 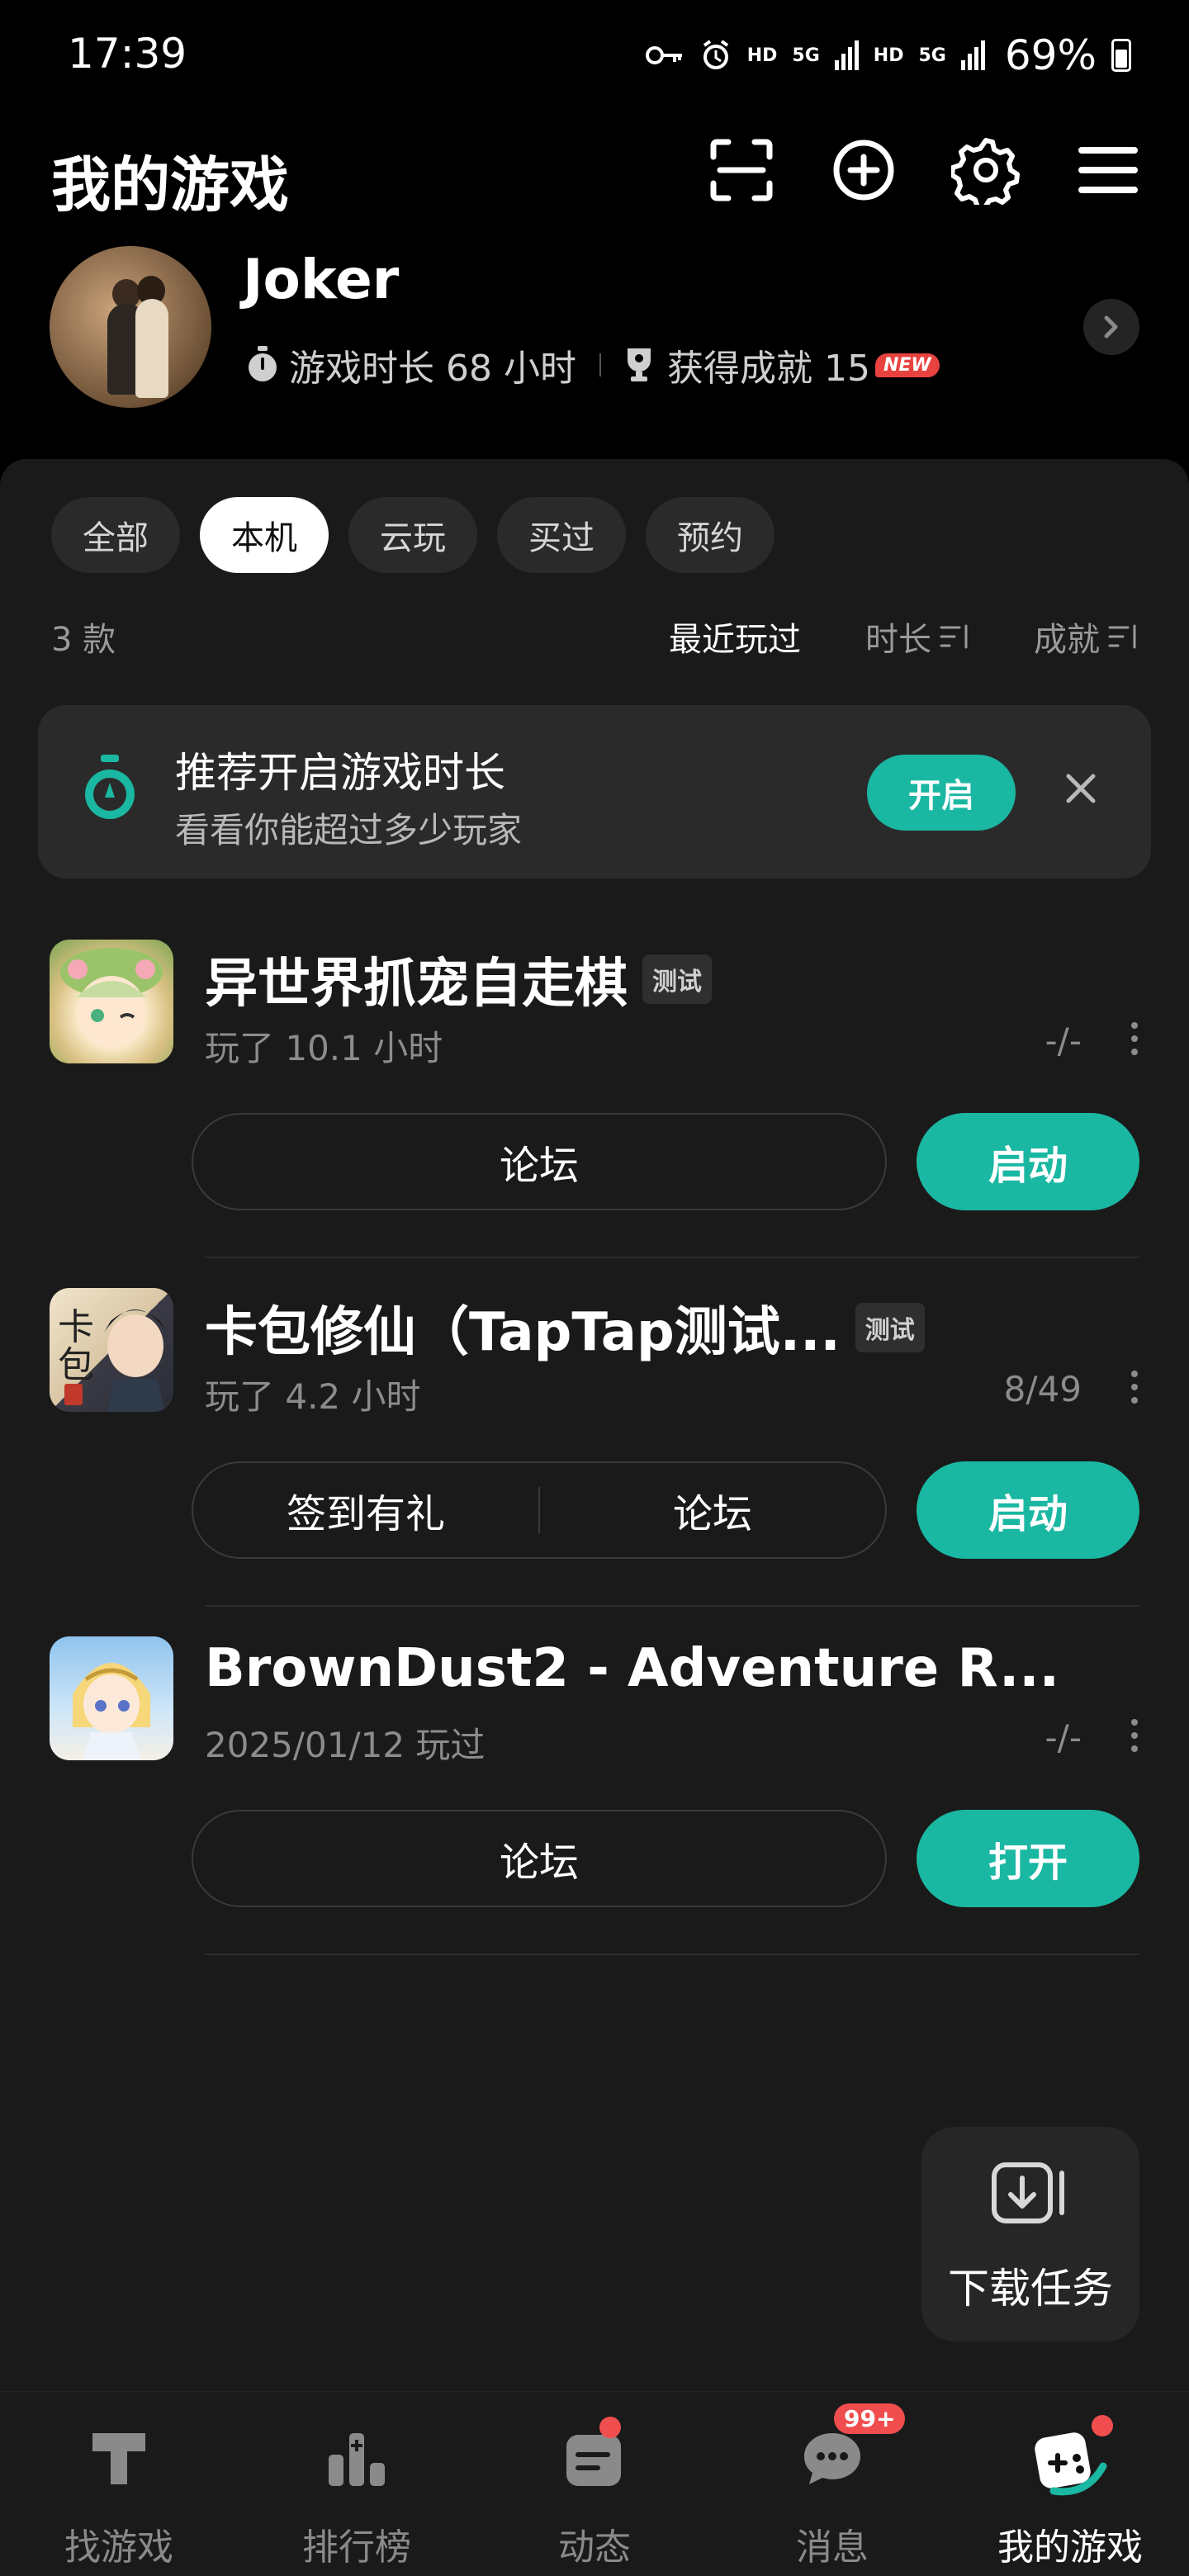 I want to click on chip-local: 本机, so click(x=264, y=535).